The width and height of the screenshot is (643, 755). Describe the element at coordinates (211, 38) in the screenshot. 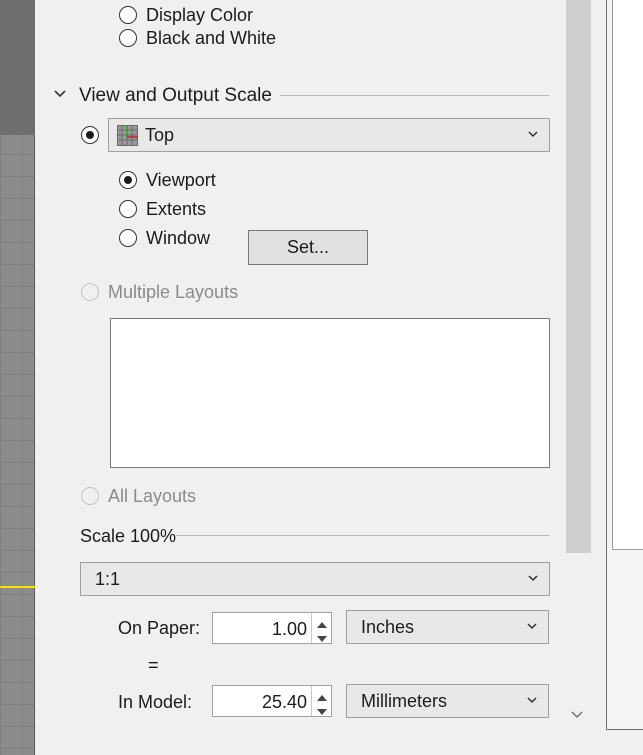

I see `black-and-white-label: Black and White` at that location.